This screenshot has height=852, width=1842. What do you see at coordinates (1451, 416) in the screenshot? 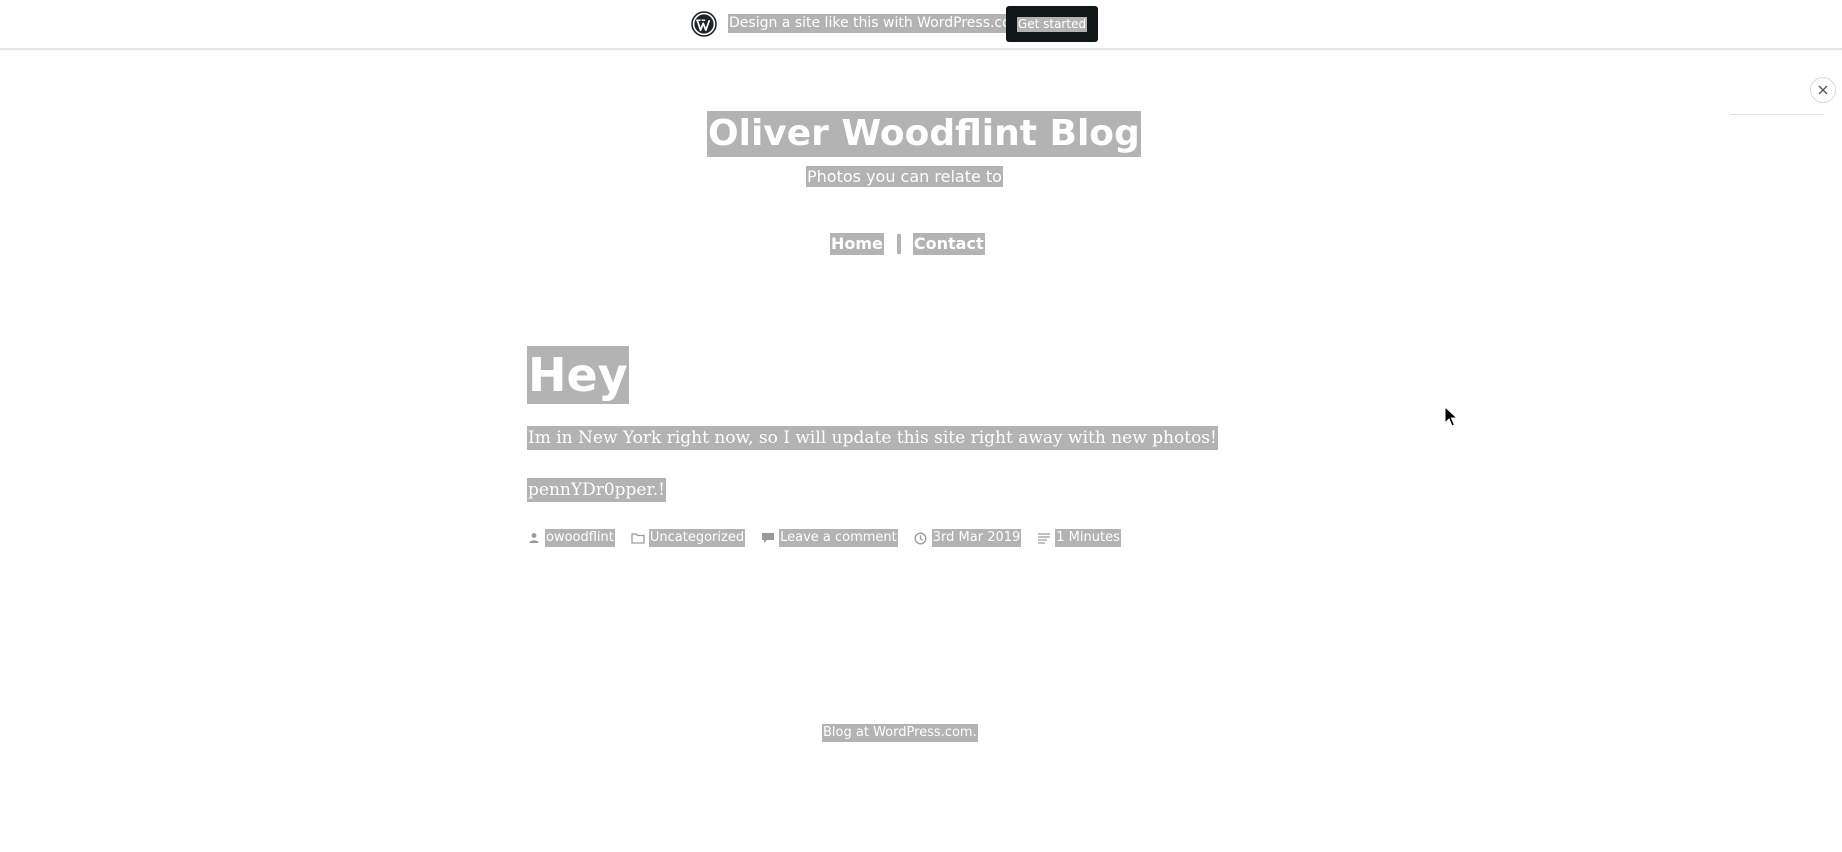
I see `mouse-cursor-icon` at bounding box center [1451, 416].